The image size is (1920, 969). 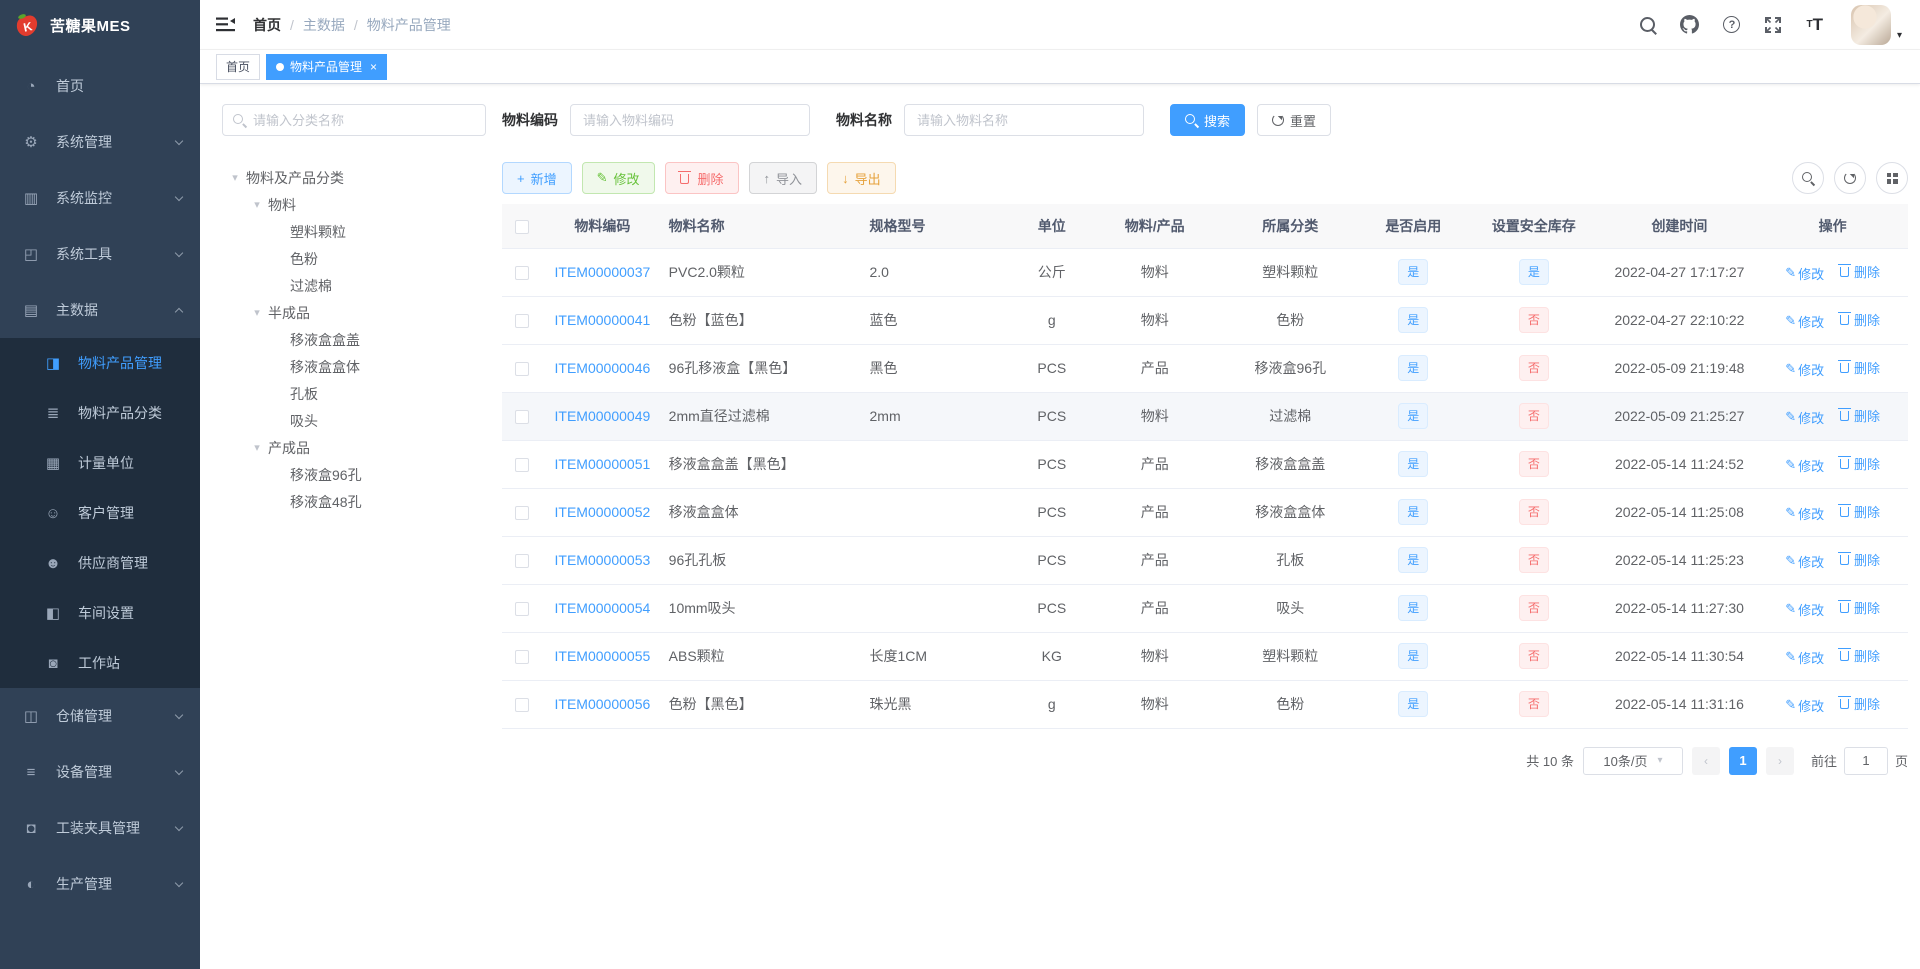 What do you see at coordinates (225, 24) in the screenshot?
I see `sidebar-toggle-icon` at bounding box center [225, 24].